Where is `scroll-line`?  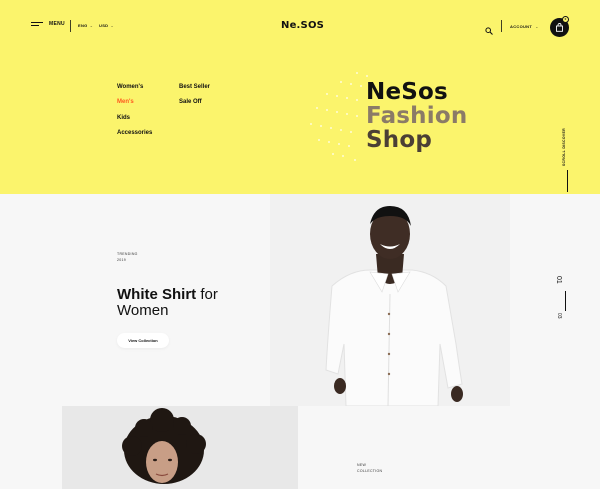 scroll-line is located at coordinates (567, 181).